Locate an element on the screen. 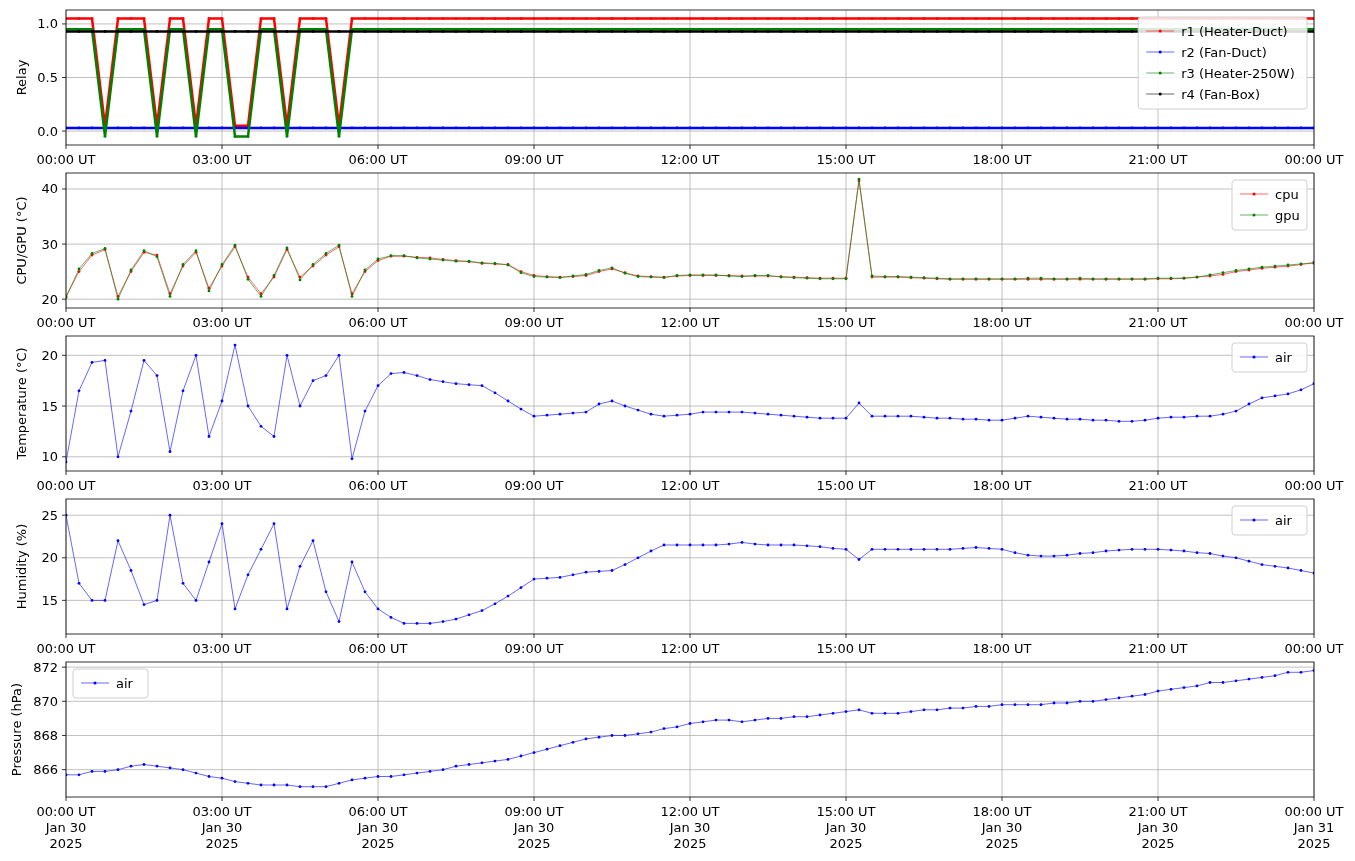 The width and height of the screenshot is (1355, 861). legend-label: r1 (Heater-Duct) is located at coordinates (1234, 31).